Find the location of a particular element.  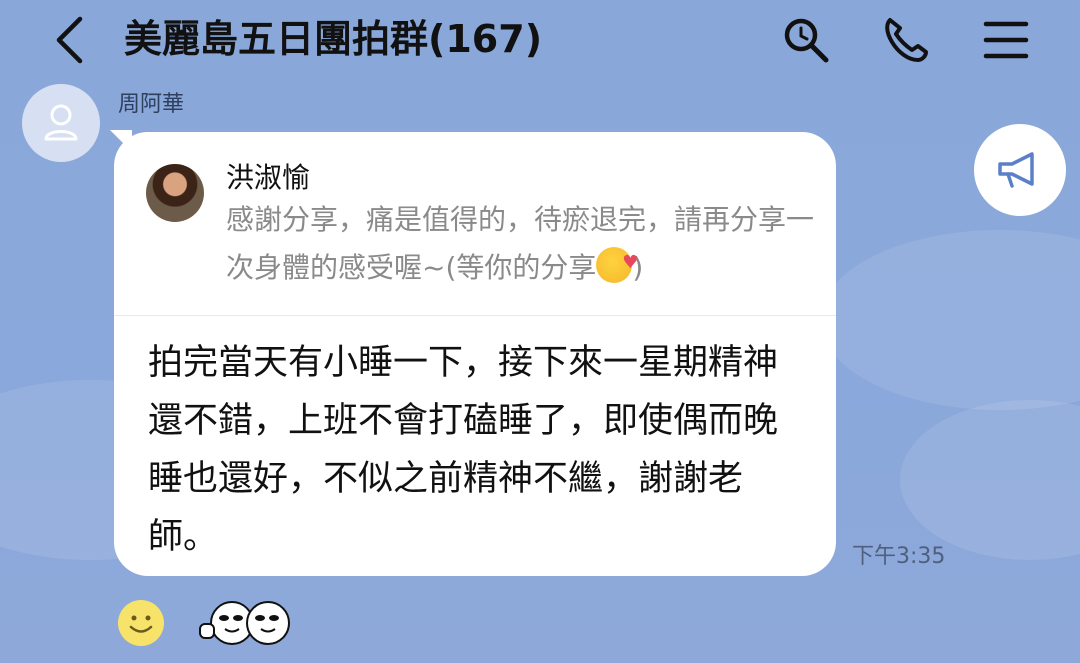

reply-quote-text: 感謝分享，痛是值得的，待瘀退完，請再分享一次身體的感受喔~(等你的分享 is located at coordinates (520, 243).